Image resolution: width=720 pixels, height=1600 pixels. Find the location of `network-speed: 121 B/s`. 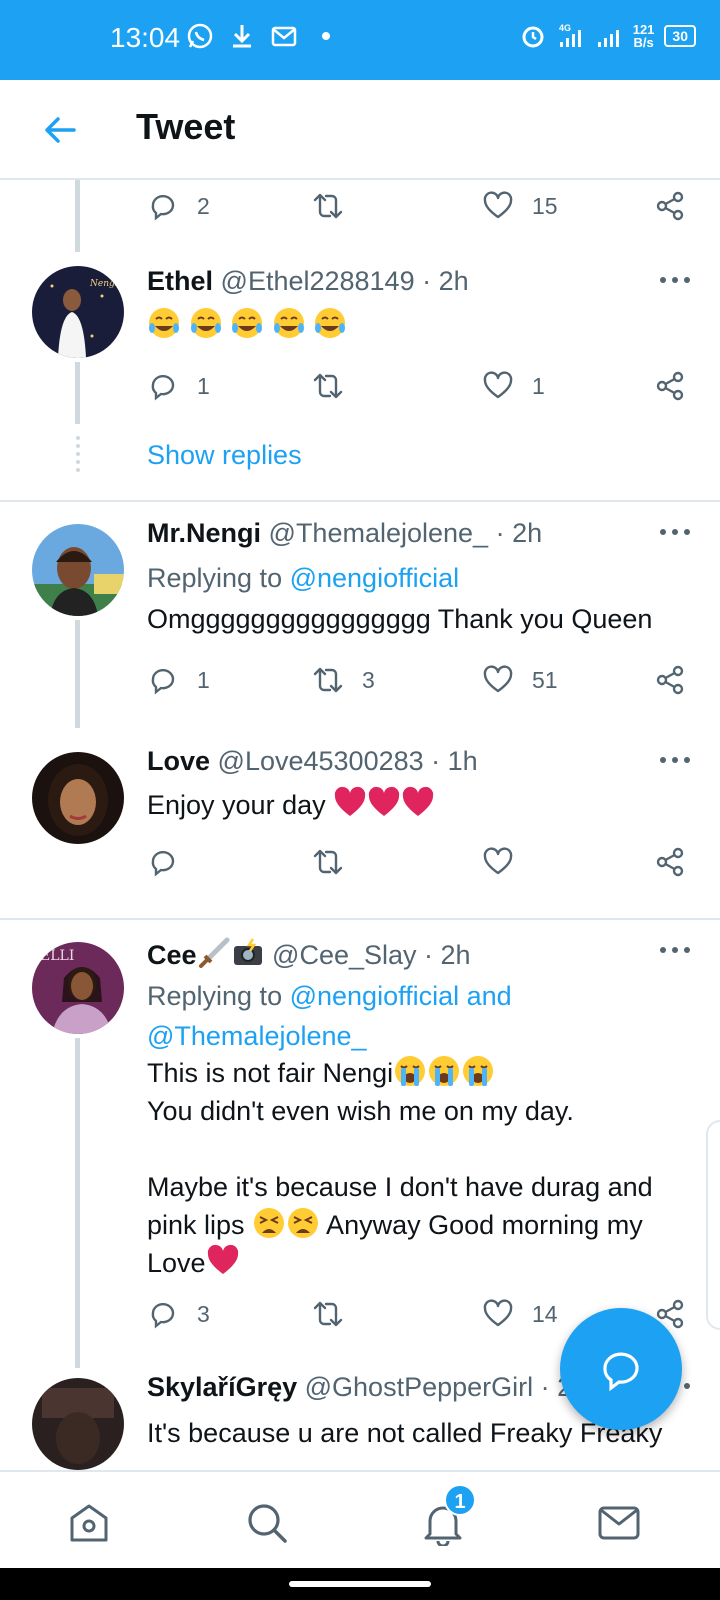

network-speed: 121 B/s is located at coordinates (644, 36).